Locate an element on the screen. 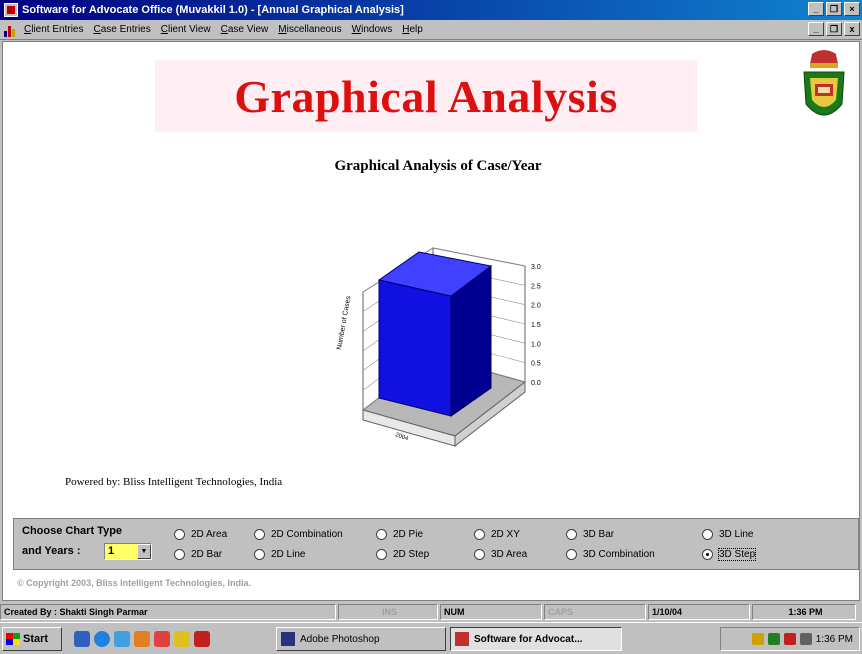 This screenshot has height=654, width=862. emblem-icon is located at coordinates (824, 83).